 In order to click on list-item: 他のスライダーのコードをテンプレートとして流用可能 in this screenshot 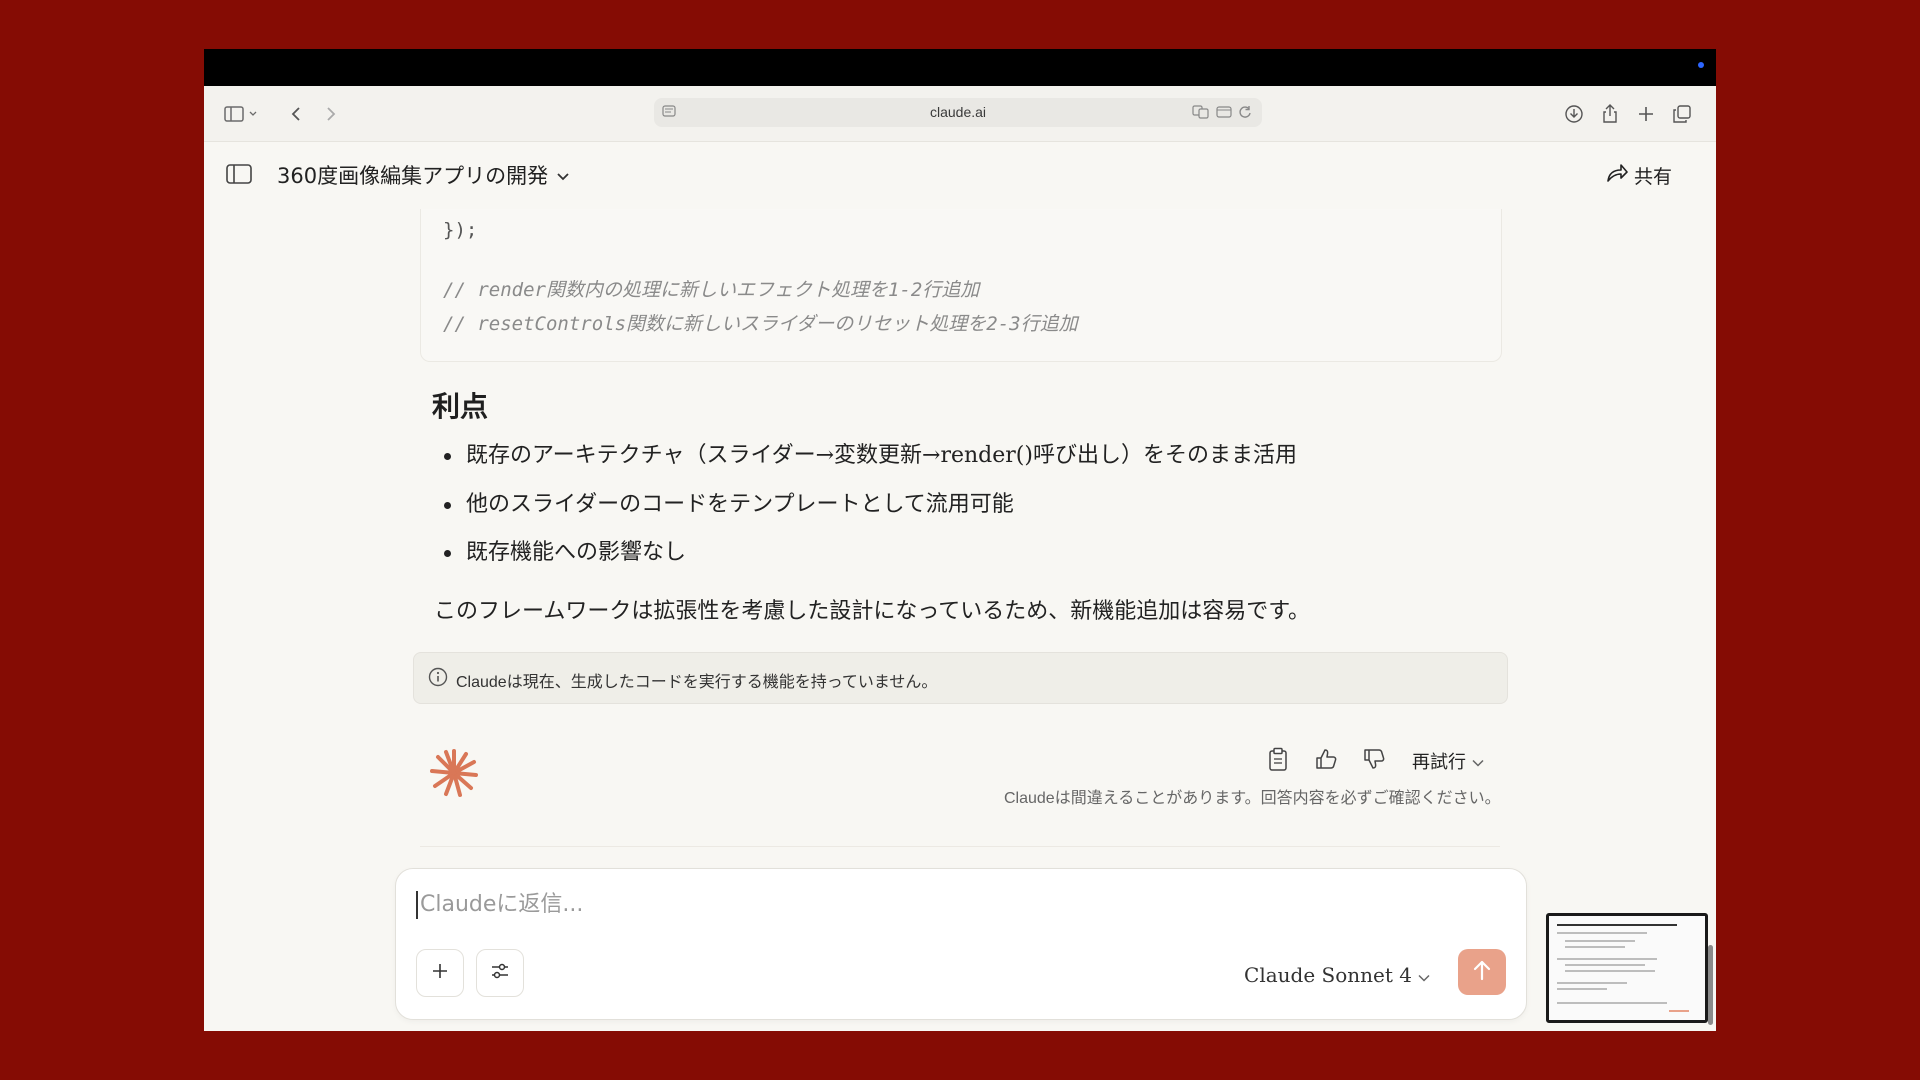, I will do `click(866, 512)`.